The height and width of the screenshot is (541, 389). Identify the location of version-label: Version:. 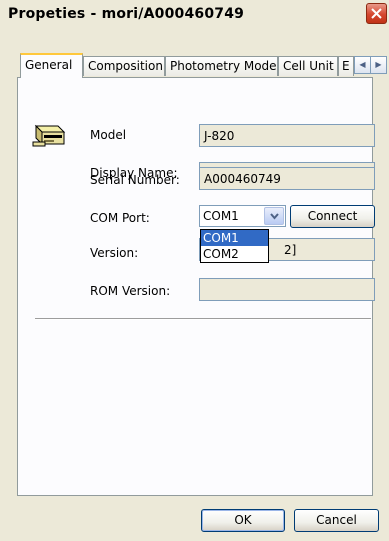
(114, 253).